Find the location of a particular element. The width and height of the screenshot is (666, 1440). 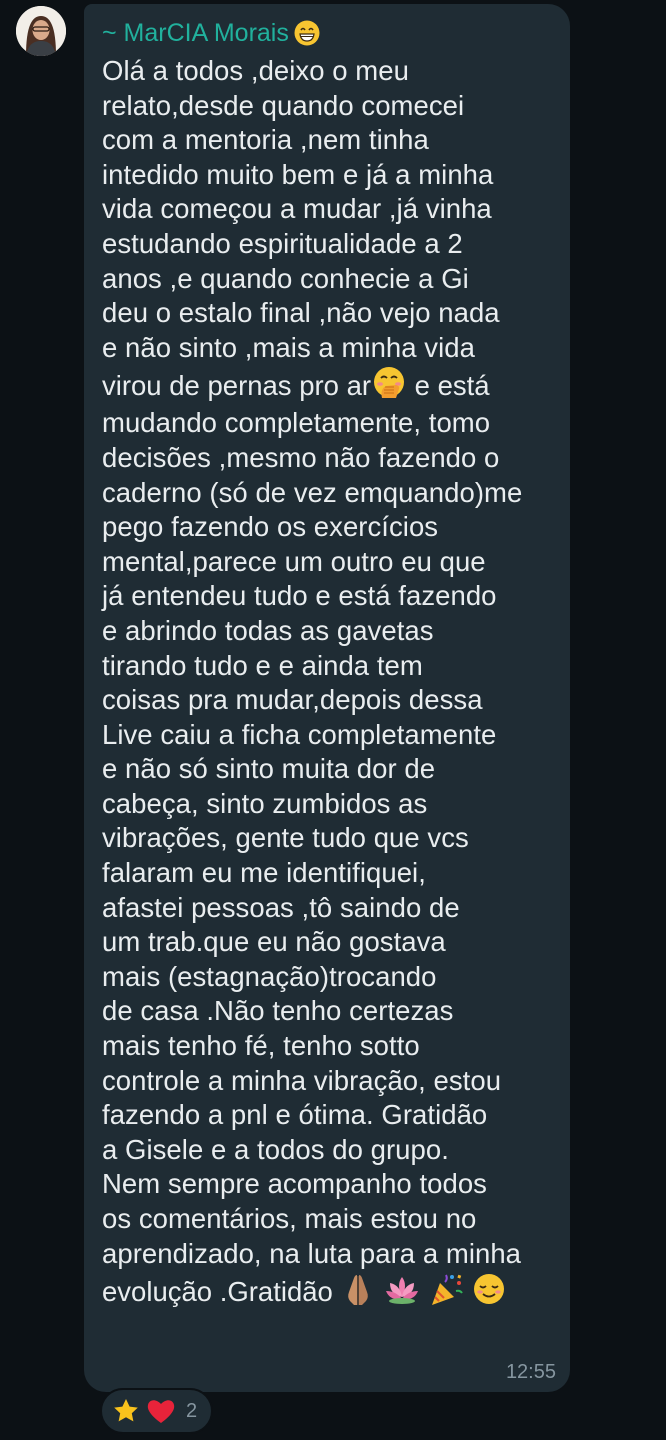

message-text-line: e não sinto ,mais a minha vida is located at coordinates (288, 347).